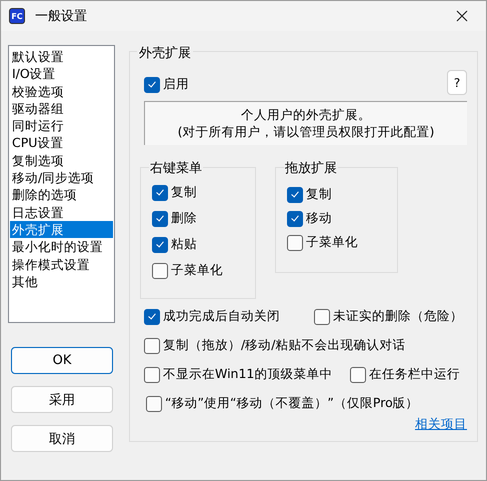 The image size is (487, 481). What do you see at coordinates (319, 218) in the screenshot?
I see `checkbox-label: 移动` at bounding box center [319, 218].